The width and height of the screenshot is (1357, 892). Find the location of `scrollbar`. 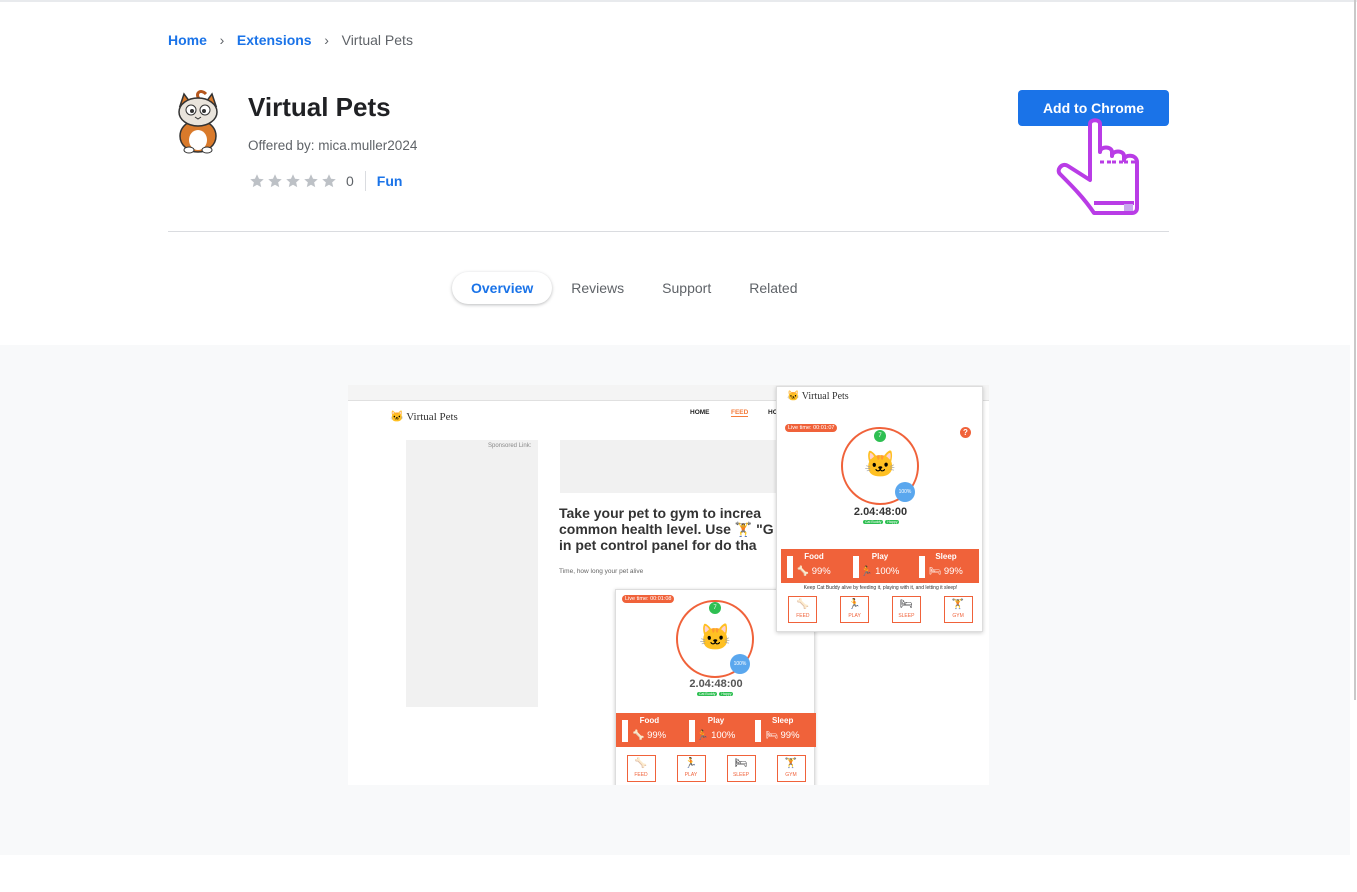

scrollbar is located at coordinates (1355, 350).